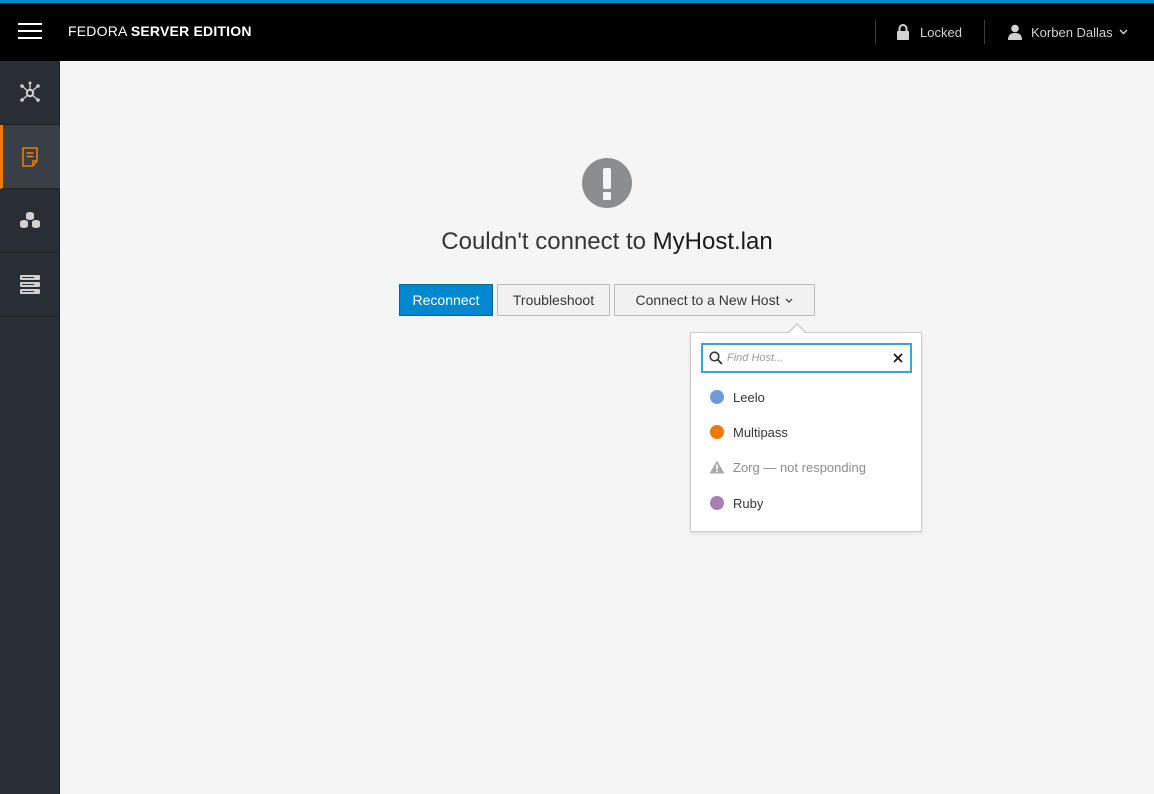  I want to click on network-icon, so click(30, 91).